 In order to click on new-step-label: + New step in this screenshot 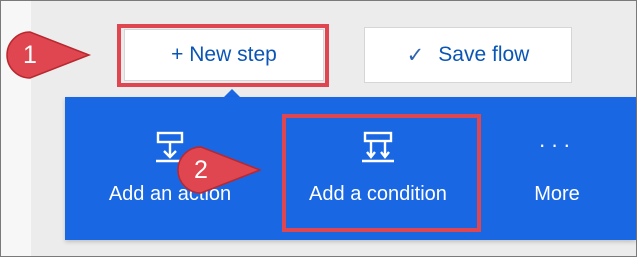, I will do `click(224, 54)`.